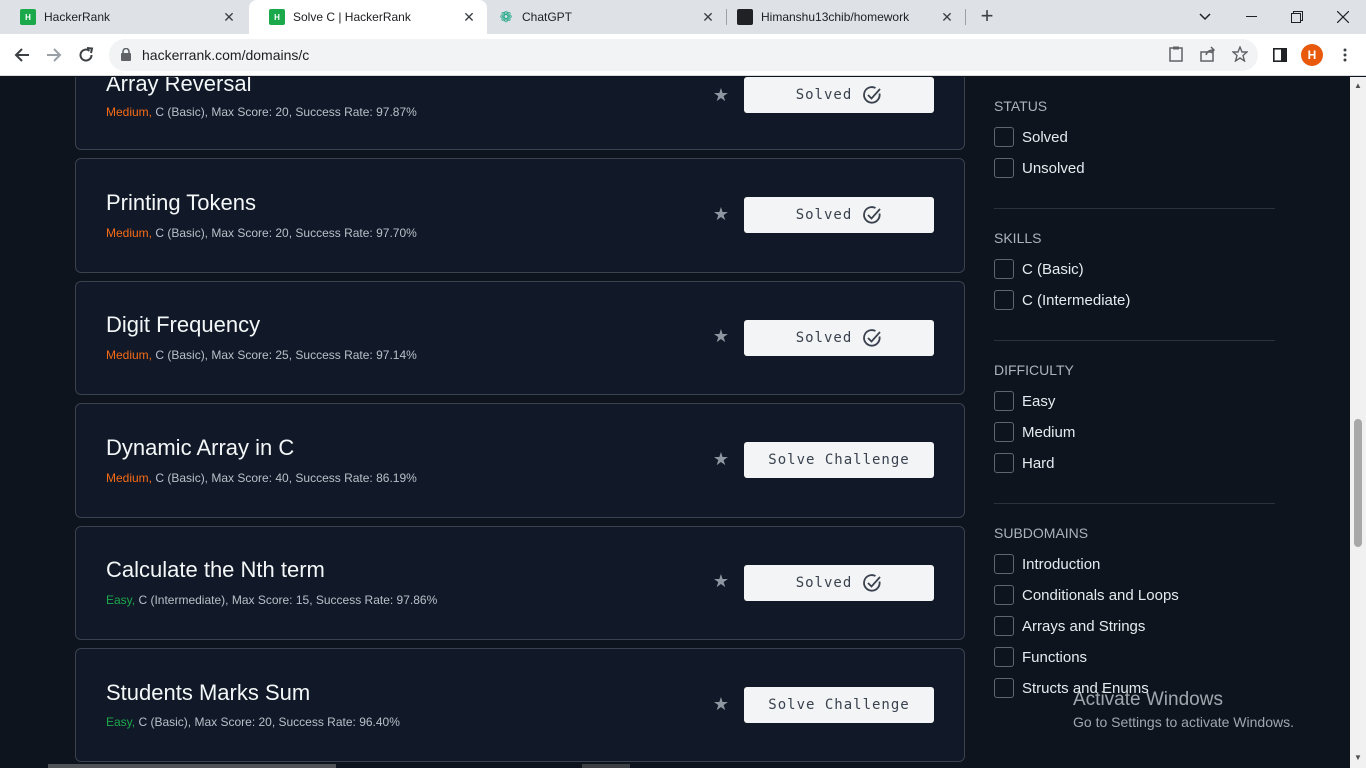 Image resolution: width=1366 pixels, height=768 pixels. Describe the element at coordinates (215, 570) in the screenshot. I see `challenge-title: Calculate the Nth term` at that location.